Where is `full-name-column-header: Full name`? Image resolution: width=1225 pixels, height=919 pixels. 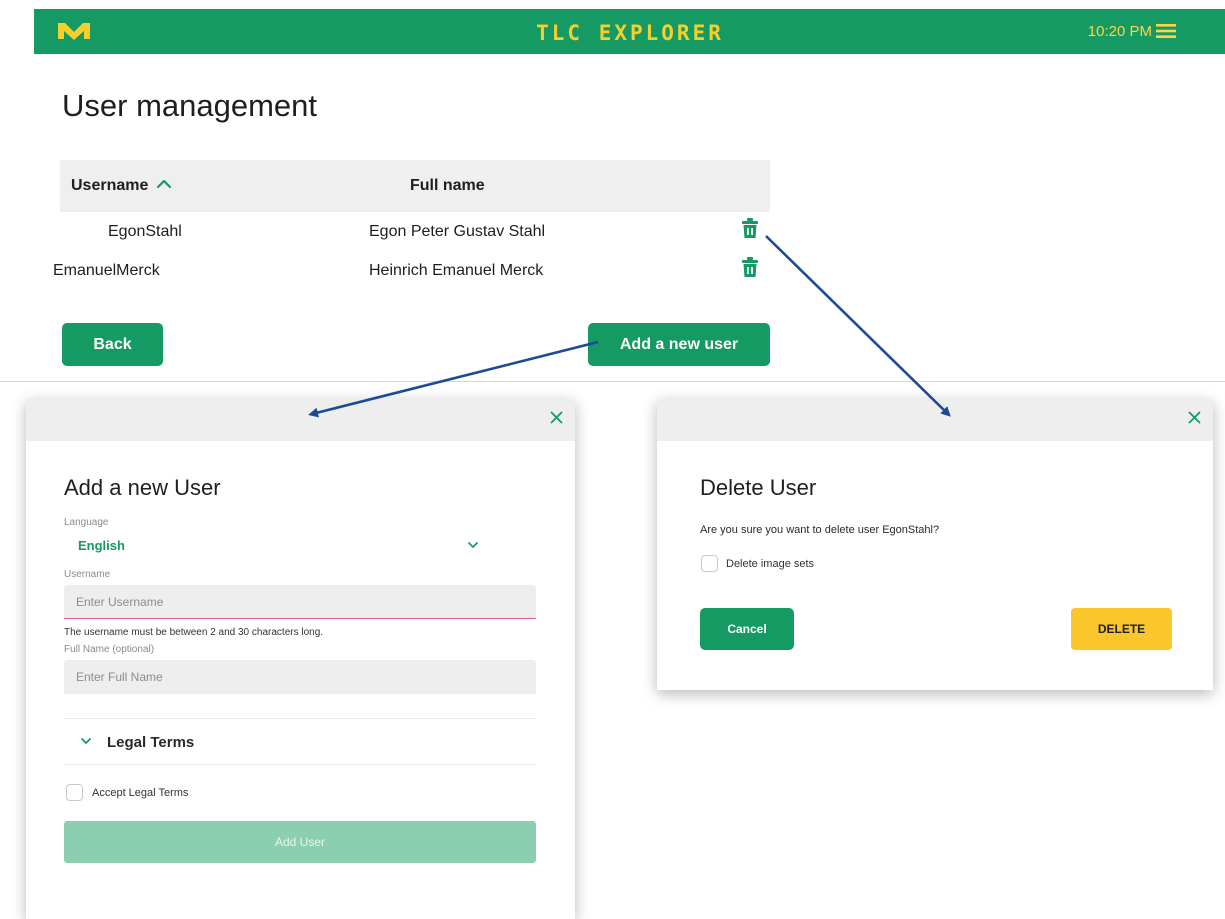
full-name-column-header: Full name is located at coordinates (447, 185).